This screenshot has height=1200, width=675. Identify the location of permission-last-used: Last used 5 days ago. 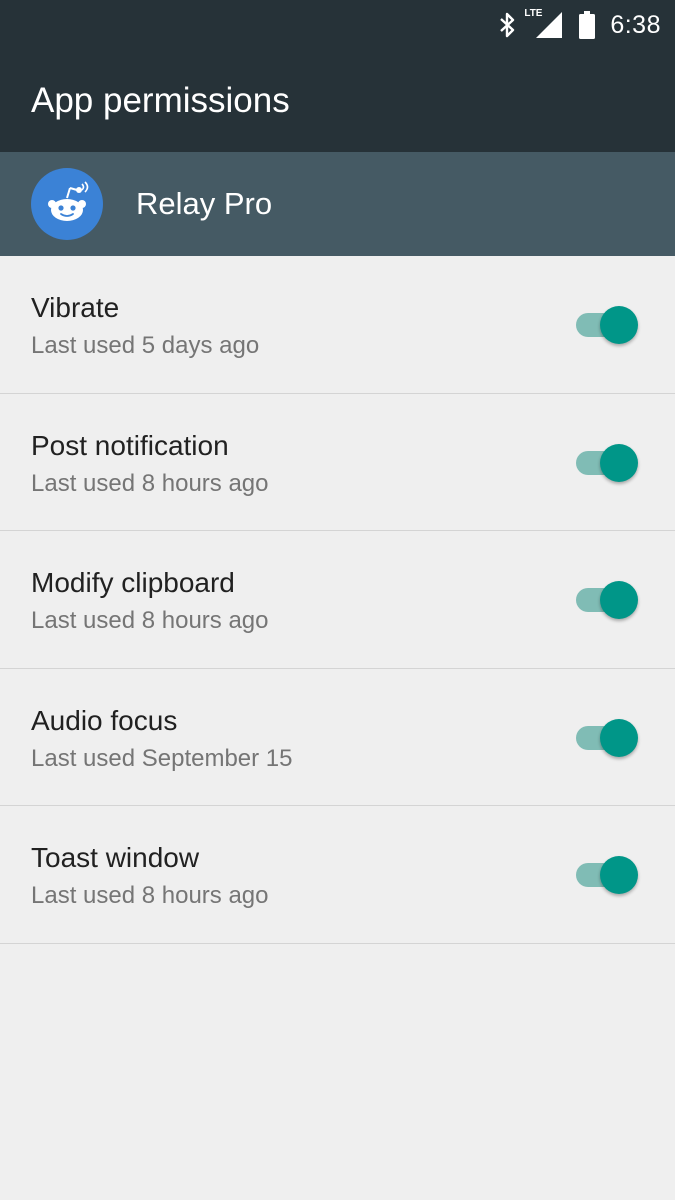
(145, 345).